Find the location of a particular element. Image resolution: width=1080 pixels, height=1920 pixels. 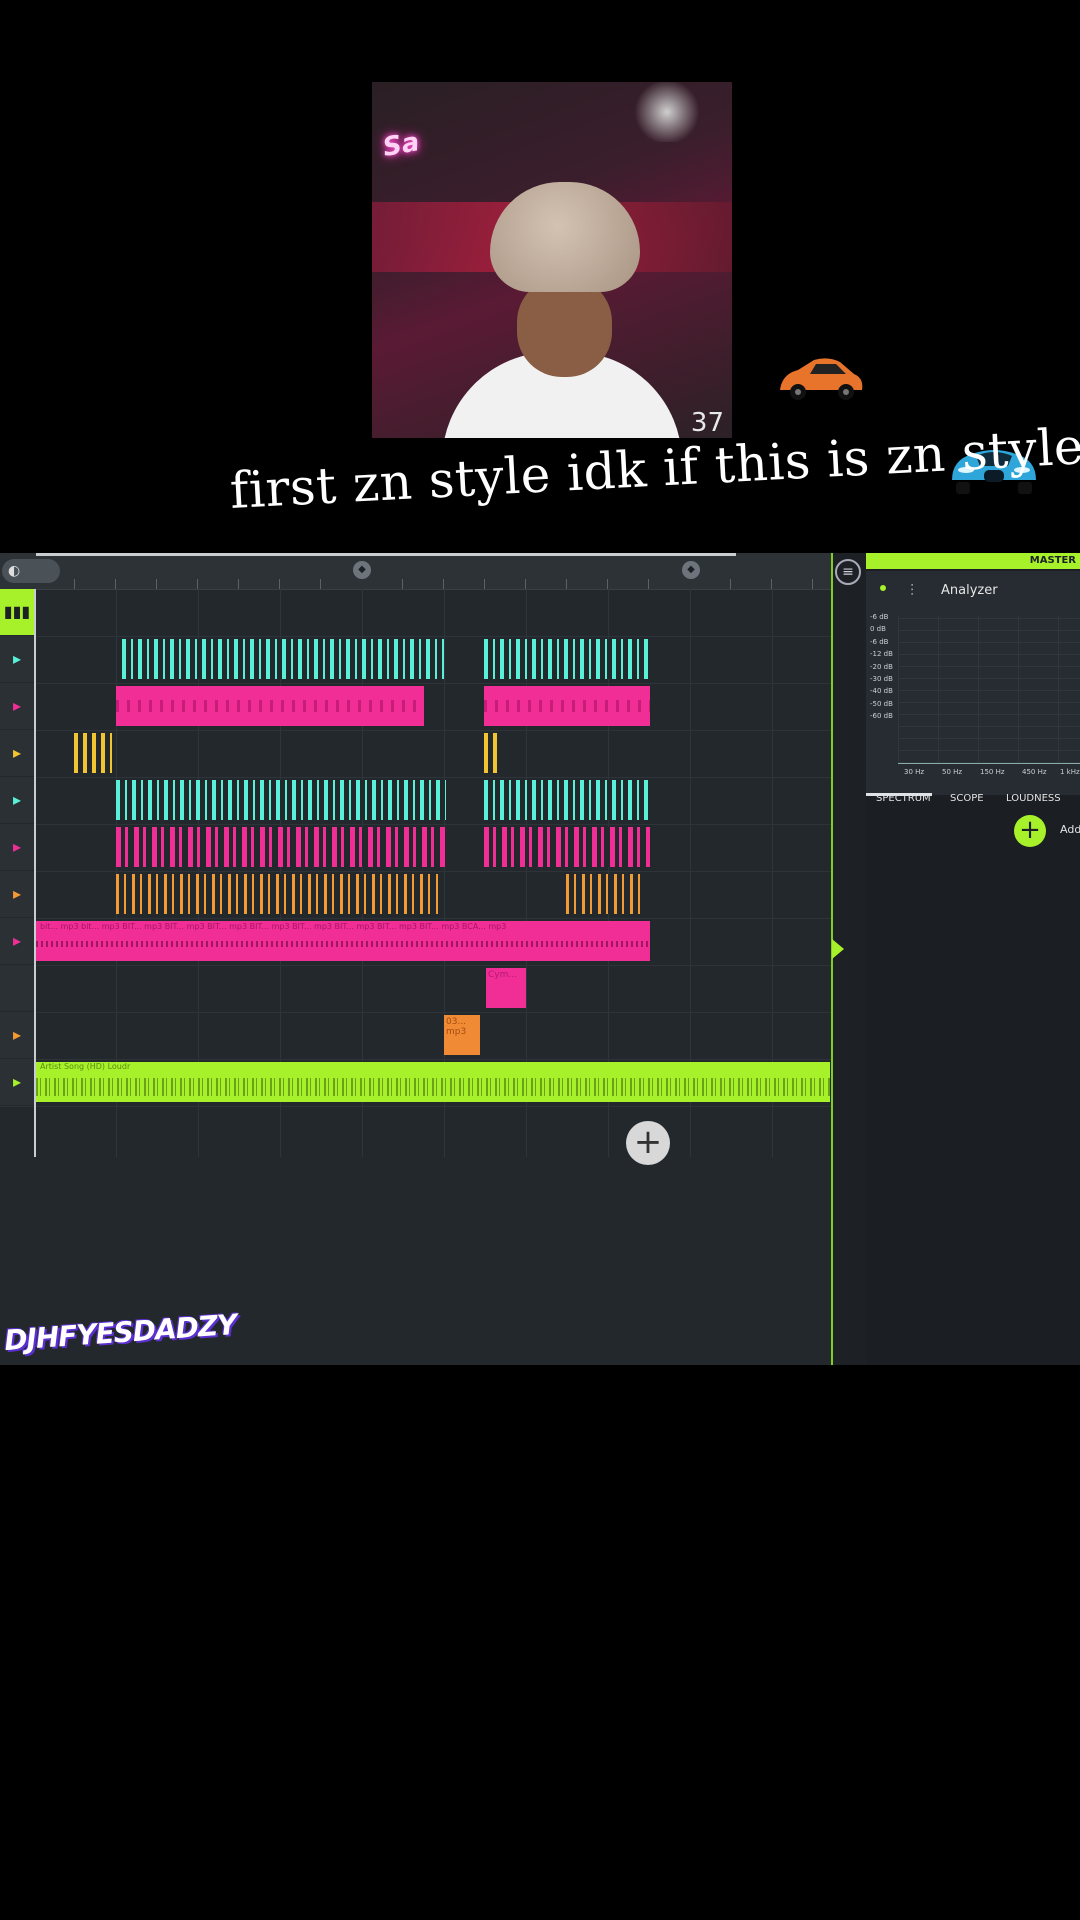

spectrum-graph is located at coordinates (989, 689).